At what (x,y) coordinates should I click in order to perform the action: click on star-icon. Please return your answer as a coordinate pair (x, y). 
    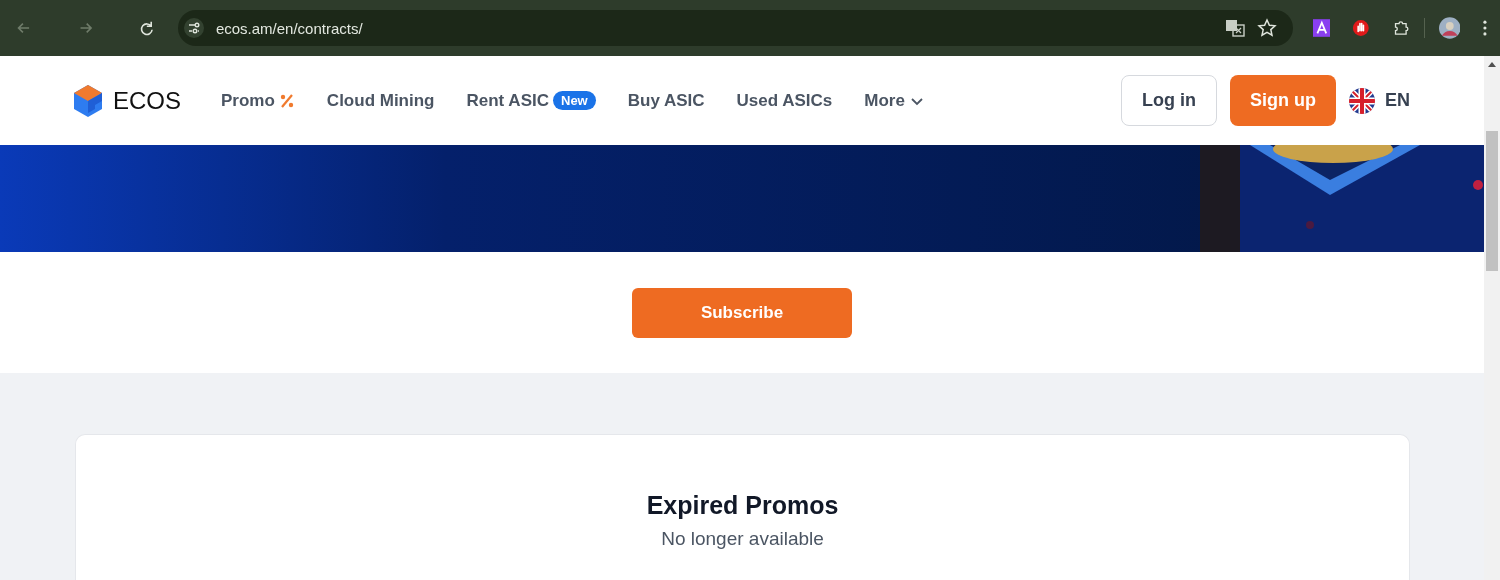
    Looking at the image, I should click on (1266, 28).